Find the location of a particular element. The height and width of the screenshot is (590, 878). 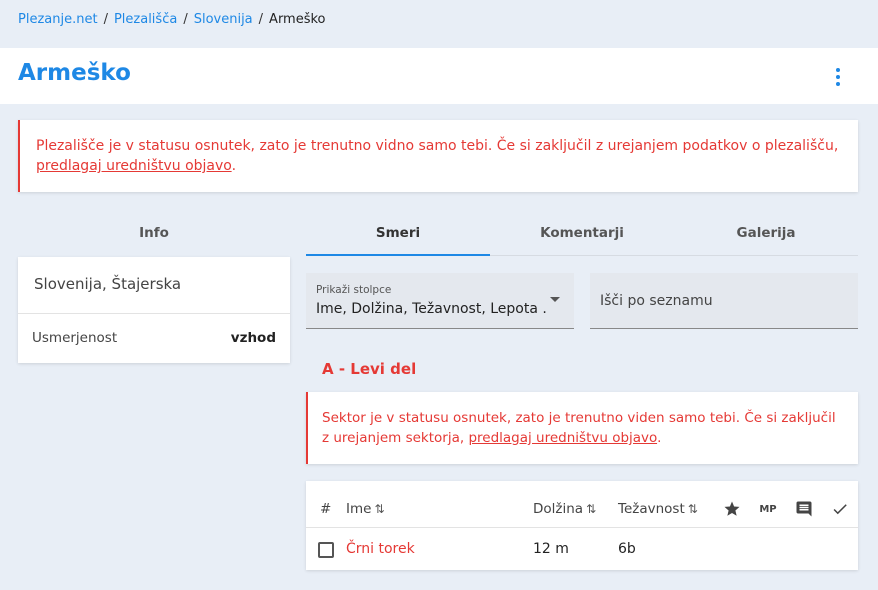

breadcrumb-link-crags: Plezališča is located at coordinates (145, 19).